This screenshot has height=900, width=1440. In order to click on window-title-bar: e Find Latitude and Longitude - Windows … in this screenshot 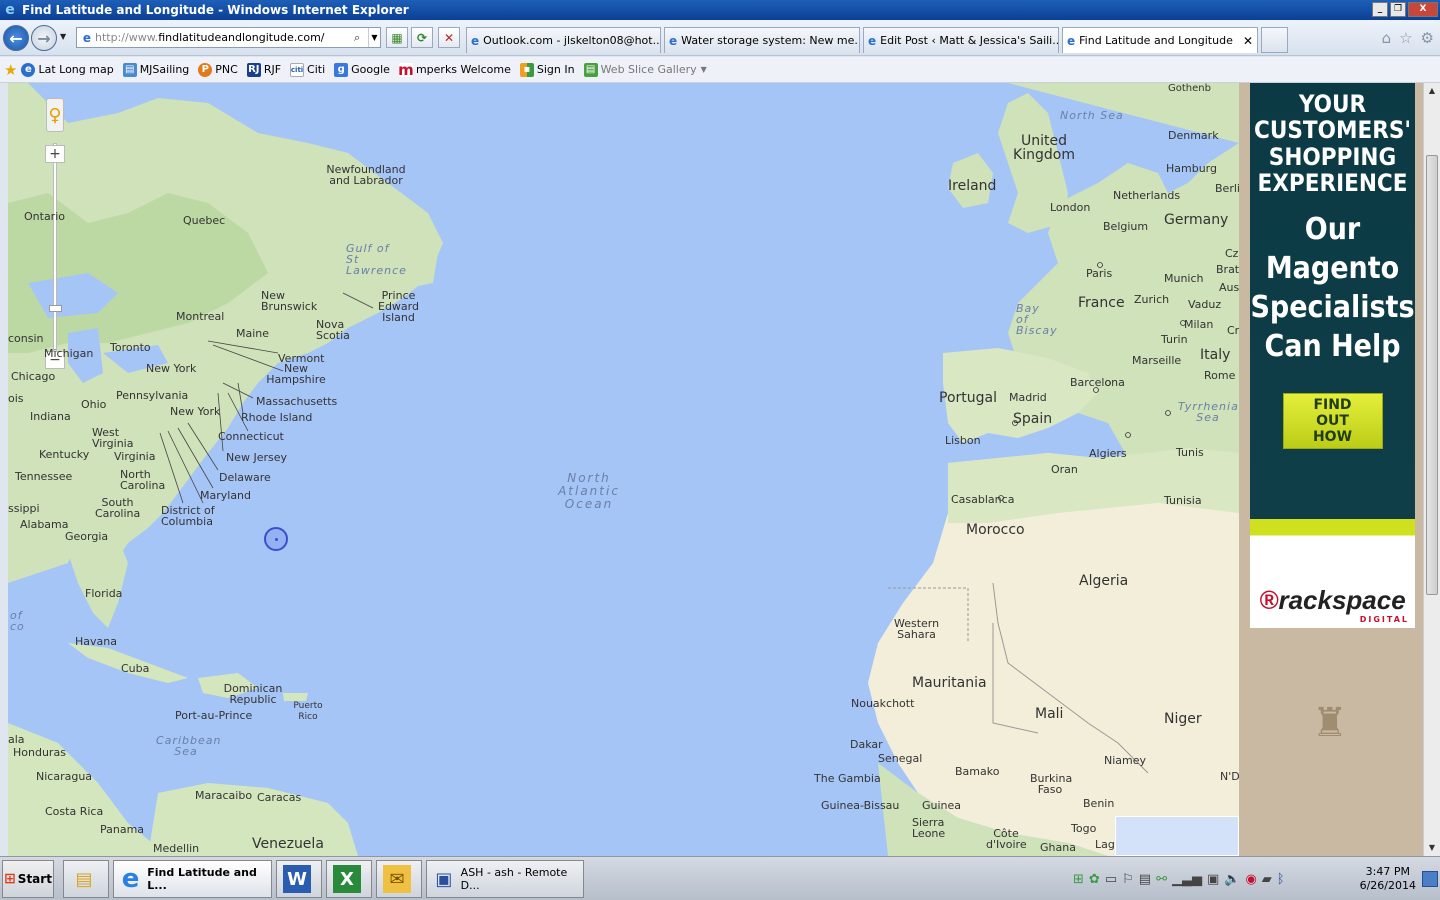, I will do `click(720, 10)`.